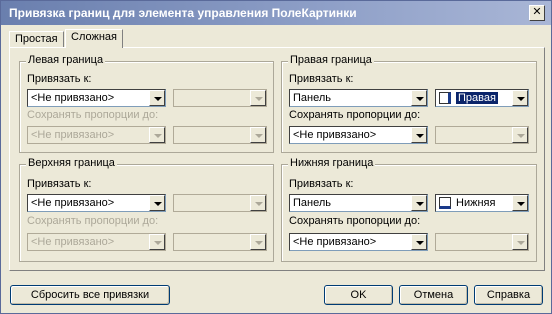 This screenshot has height=314, width=552. What do you see at coordinates (482, 98) in the screenshot?
I see `right-side-select: Правая` at bounding box center [482, 98].